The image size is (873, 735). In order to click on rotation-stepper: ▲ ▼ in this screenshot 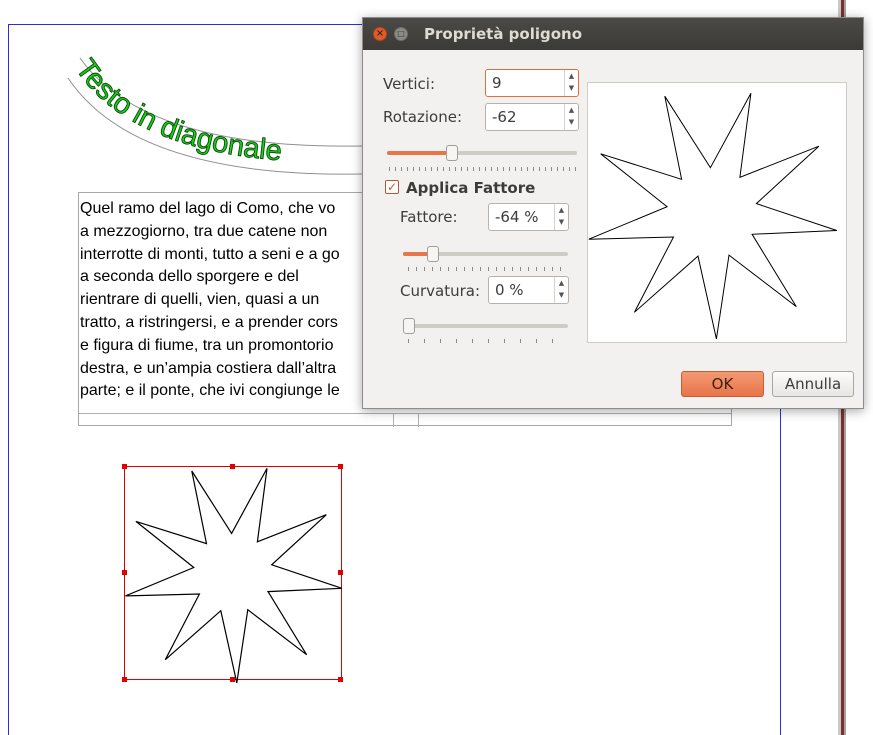, I will do `click(571, 117)`.